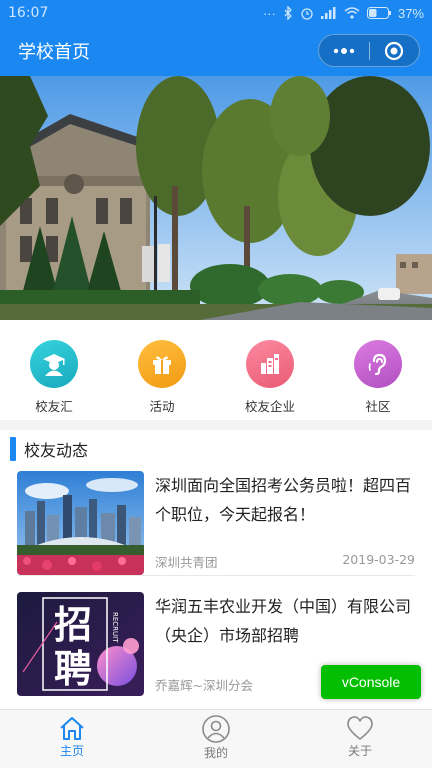 This screenshot has height=768, width=432. Describe the element at coordinates (269, 13) in the screenshot. I see `more-dots-icon: ···` at that location.